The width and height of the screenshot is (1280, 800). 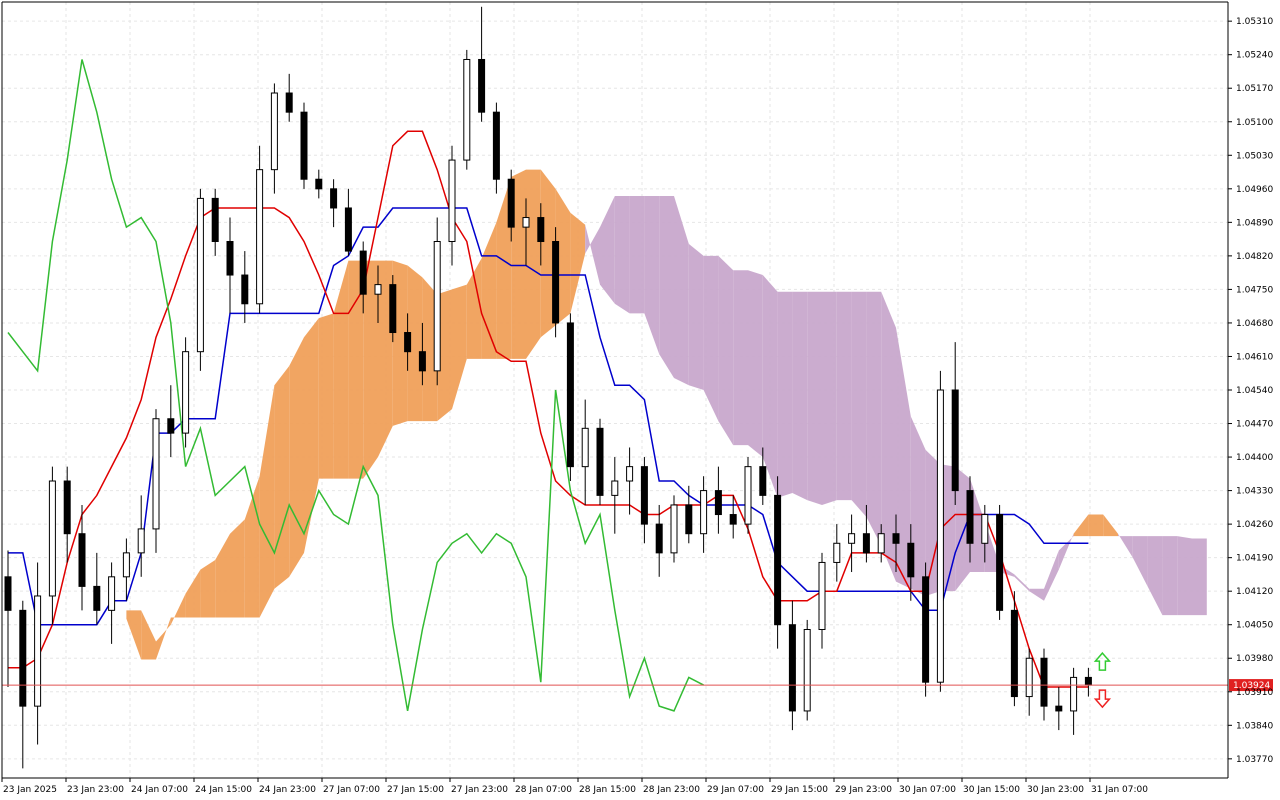 What do you see at coordinates (1254, 693) in the screenshot?
I see `y-tick-label: 1.03910` at bounding box center [1254, 693].